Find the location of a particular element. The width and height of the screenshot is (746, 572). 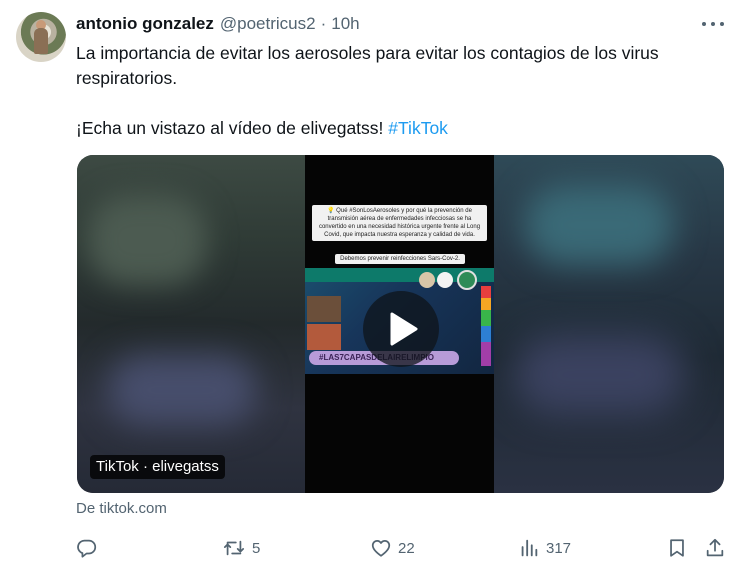

bookmark-button is located at coordinates (677, 548).